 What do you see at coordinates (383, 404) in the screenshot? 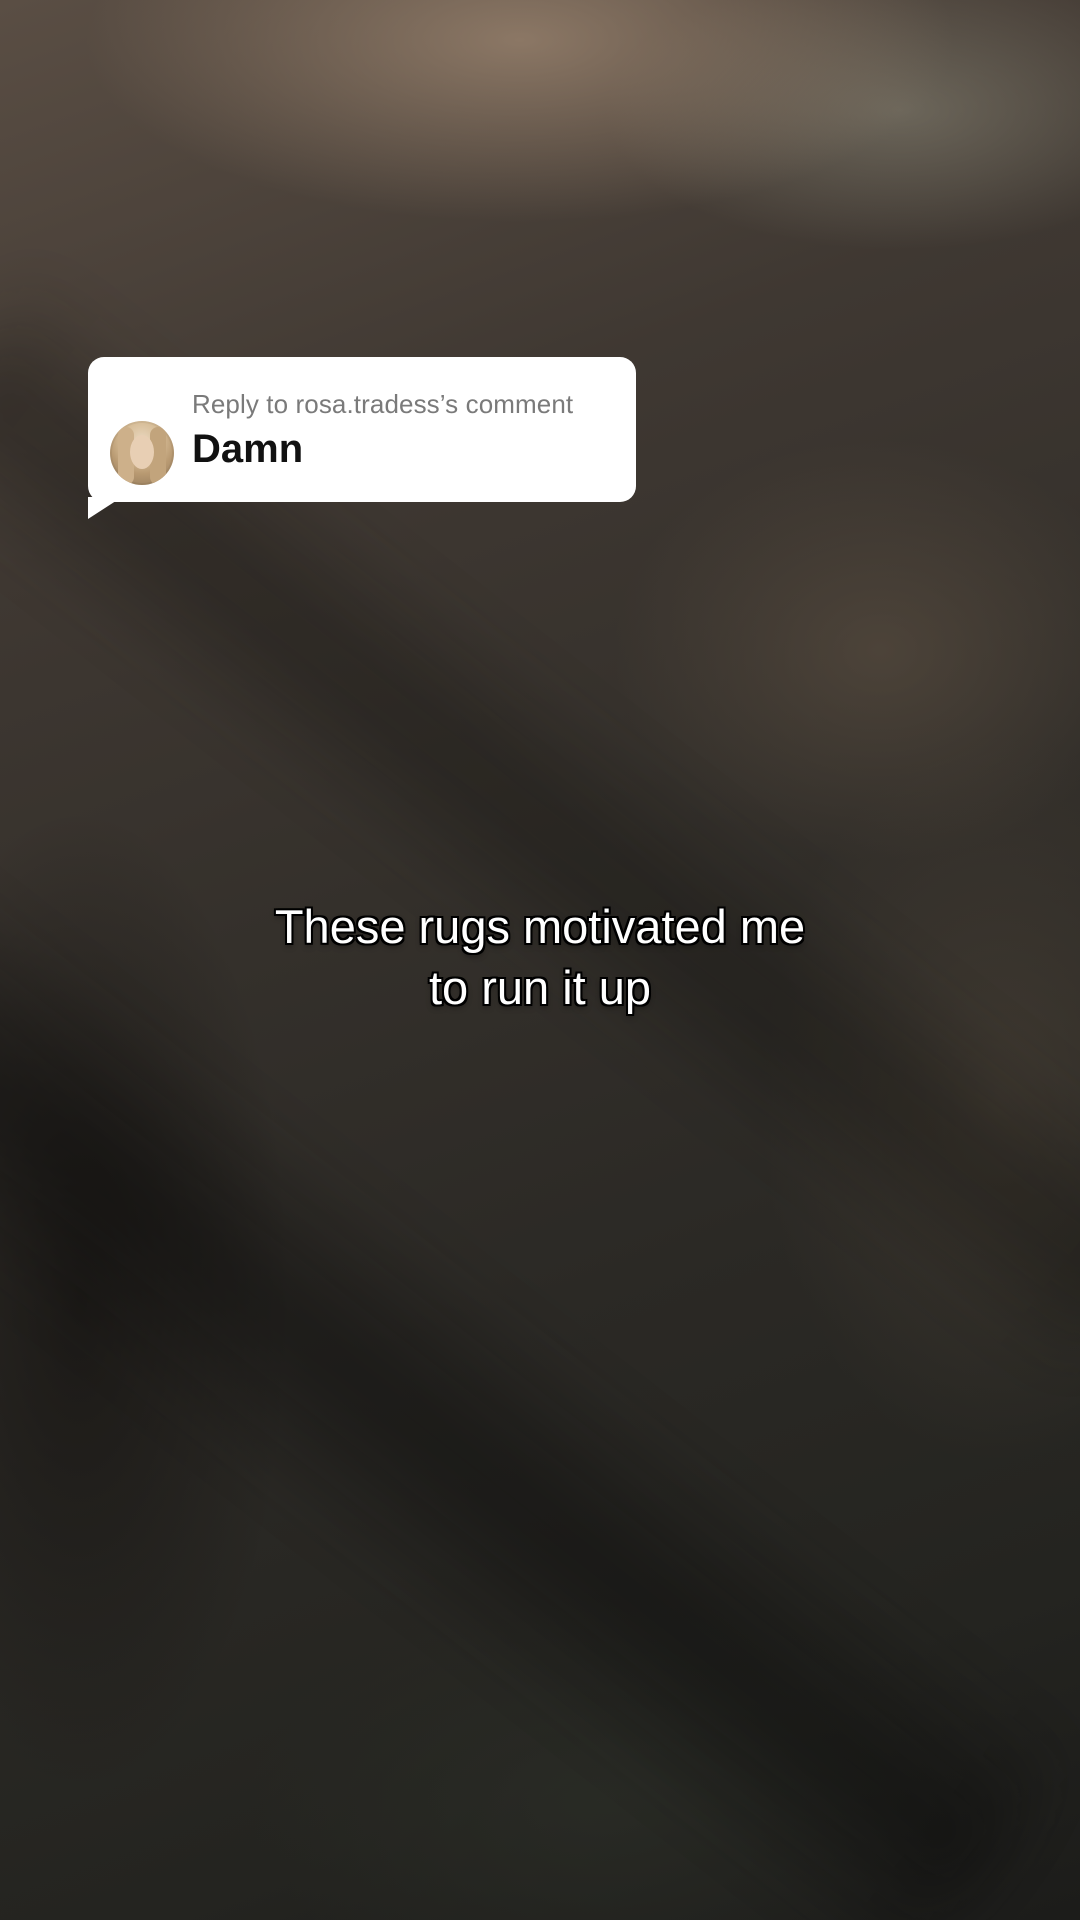
I see `reply-to-label: Reply to rosa.tradess’s comment` at bounding box center [383, 404].